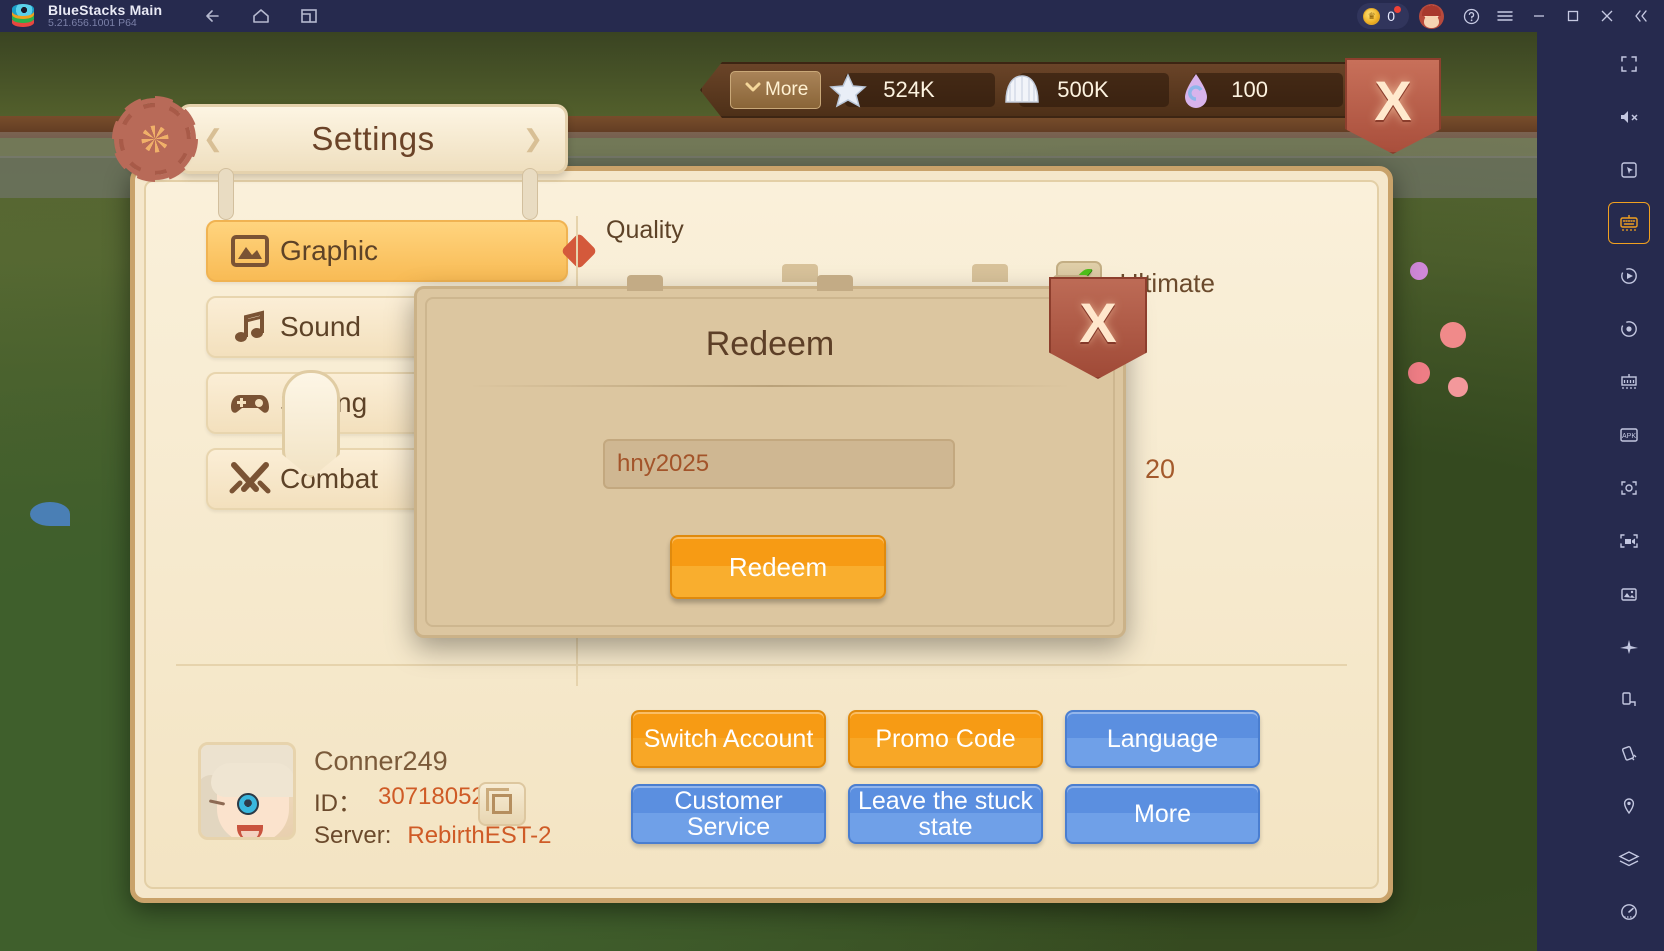 This screenshot has height=951, width=1664. I want to click on bluestacks-titlebar: BlueStacks Main 5.21.656.1001 P64 ♛ 0, so click(832, 16).